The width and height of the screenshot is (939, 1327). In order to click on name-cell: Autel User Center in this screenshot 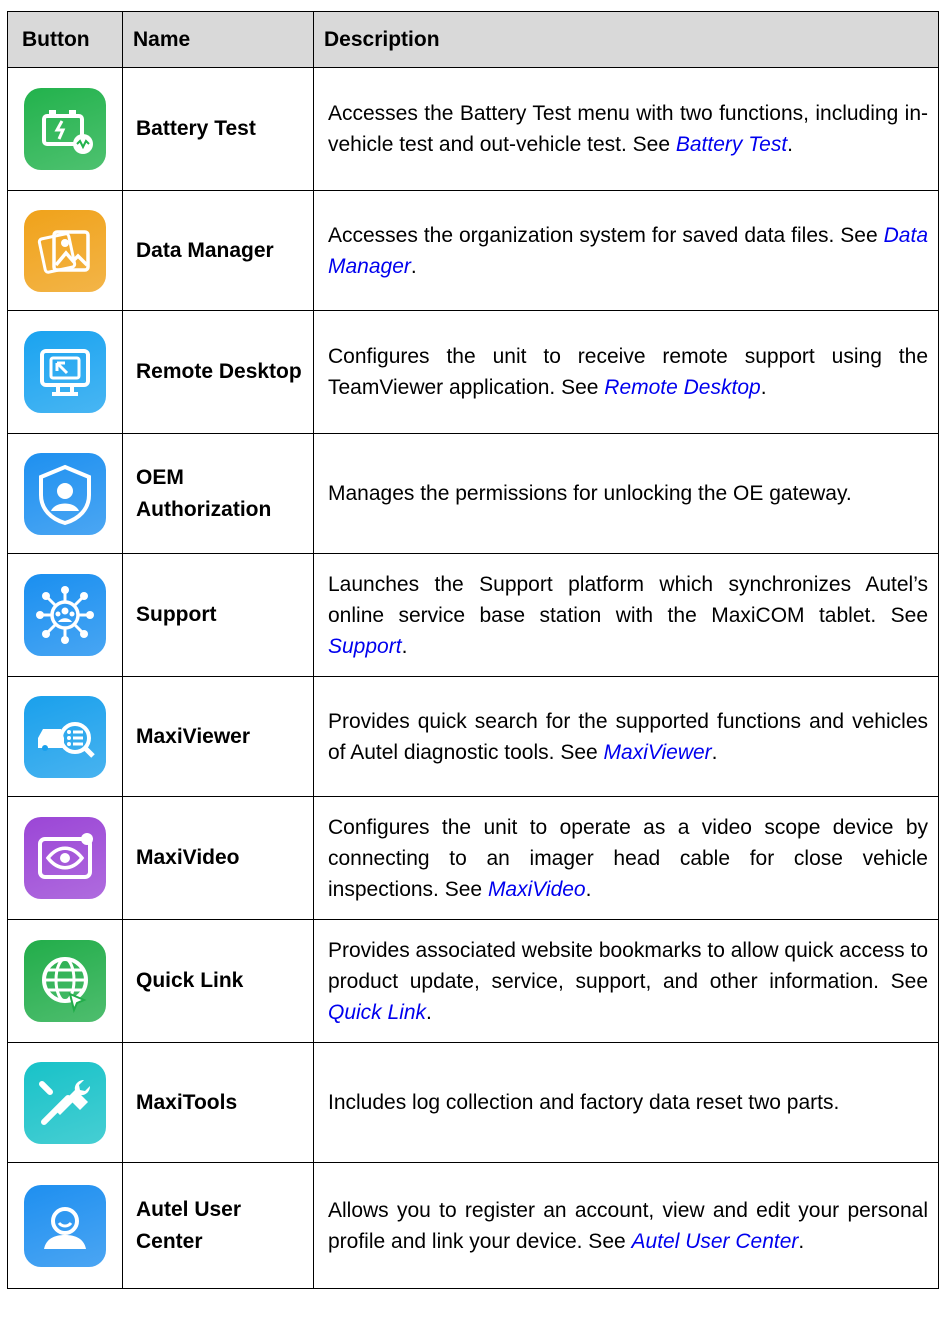, I will do `click(218, 1225)`.